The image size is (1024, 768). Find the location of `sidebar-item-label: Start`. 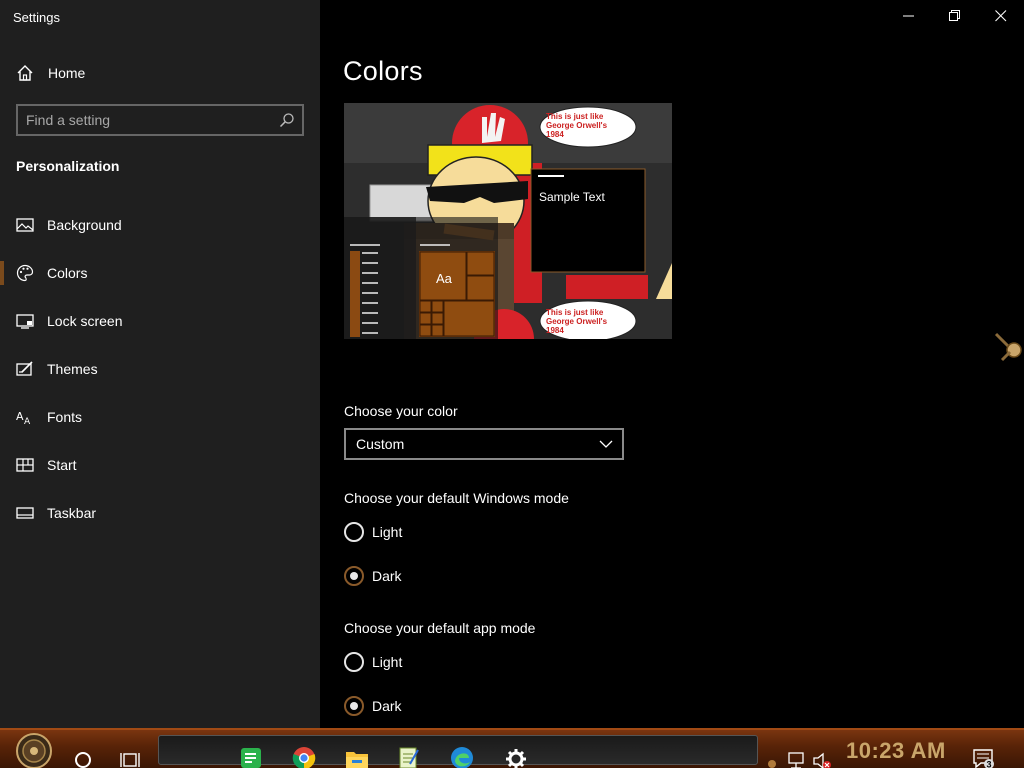

sidebar-item-label: Start is located at coordinates (62, 465).